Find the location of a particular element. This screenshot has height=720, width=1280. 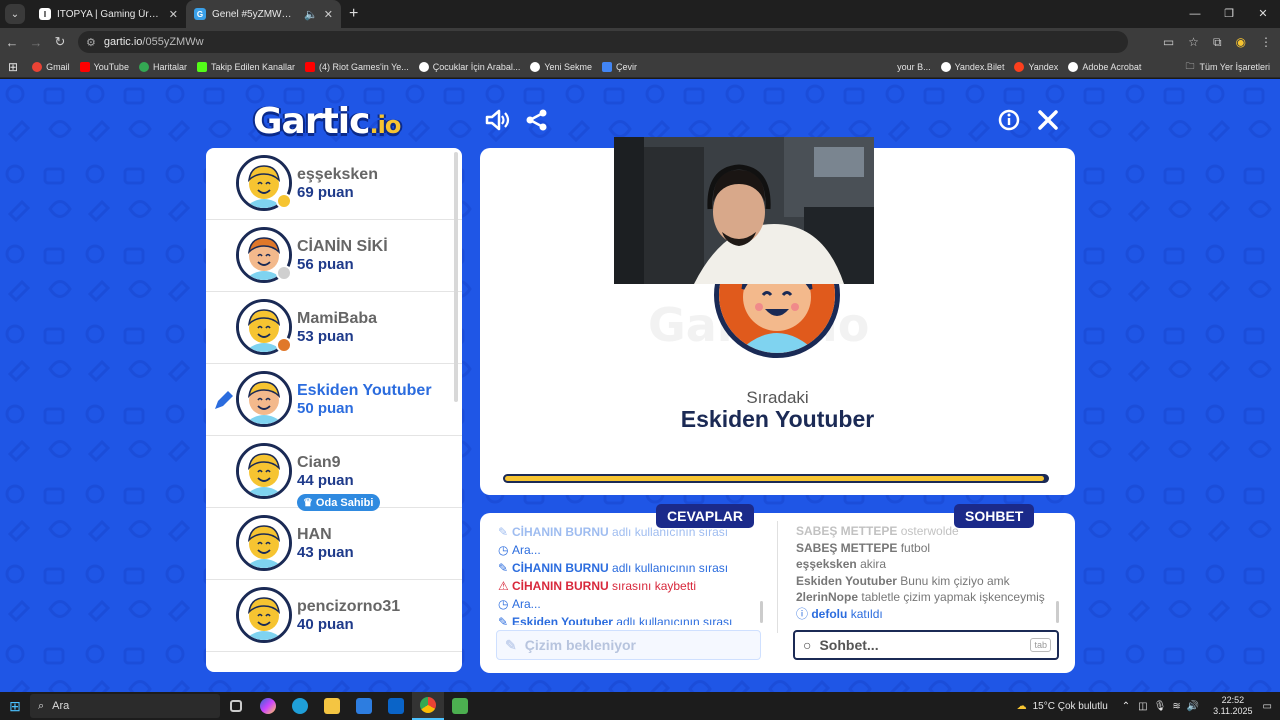

cast-icon: ▭ is located at coordinates (1168, 42).